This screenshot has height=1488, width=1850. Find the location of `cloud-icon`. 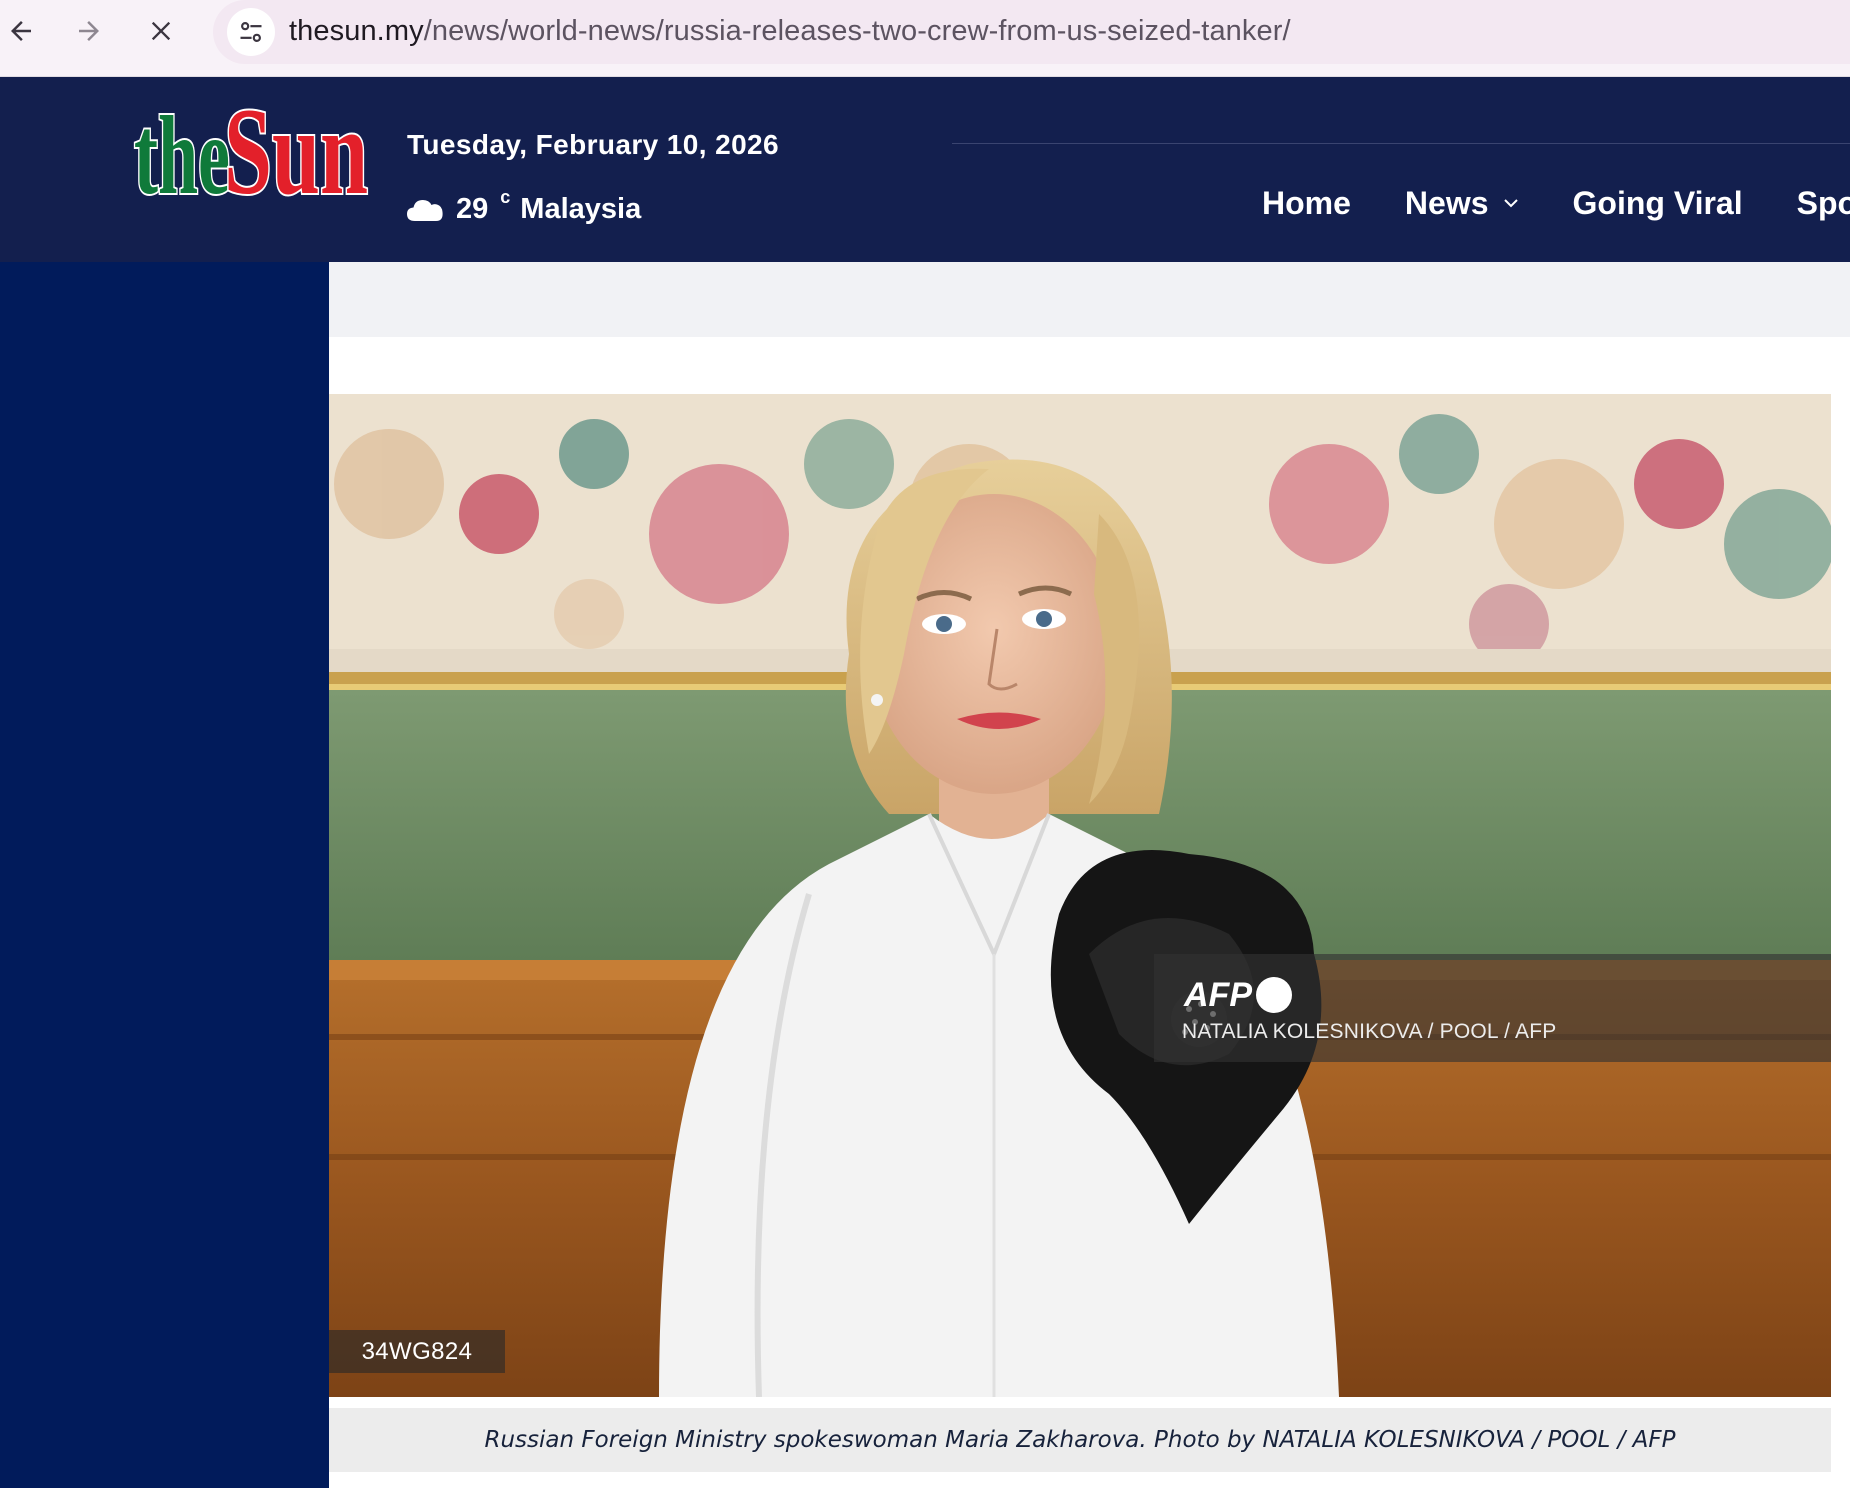

cloud-icon is located at coordinates (425, 210).